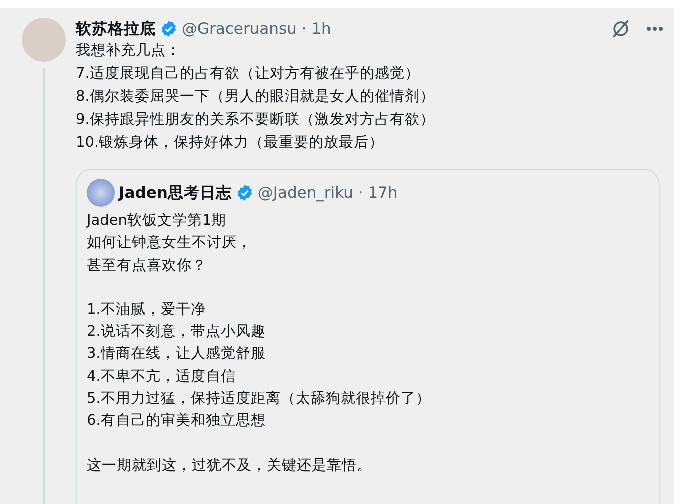 This screenshot has width=690, height=504. What do you see at coordinates (129, 51) in the screenshot?
I see `post-text-line: 我想补充几点：` at bounding box center [129, 51].